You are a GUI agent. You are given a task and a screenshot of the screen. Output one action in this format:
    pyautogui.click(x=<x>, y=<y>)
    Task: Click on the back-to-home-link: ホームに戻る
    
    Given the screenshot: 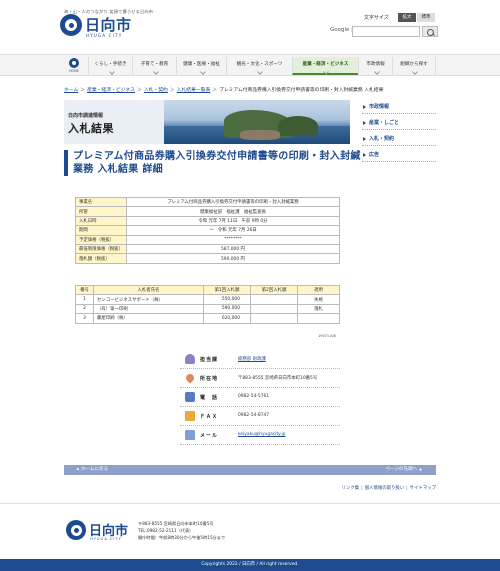 What is the action you would take?
    pyautogui.click(x=92, y=469)
    